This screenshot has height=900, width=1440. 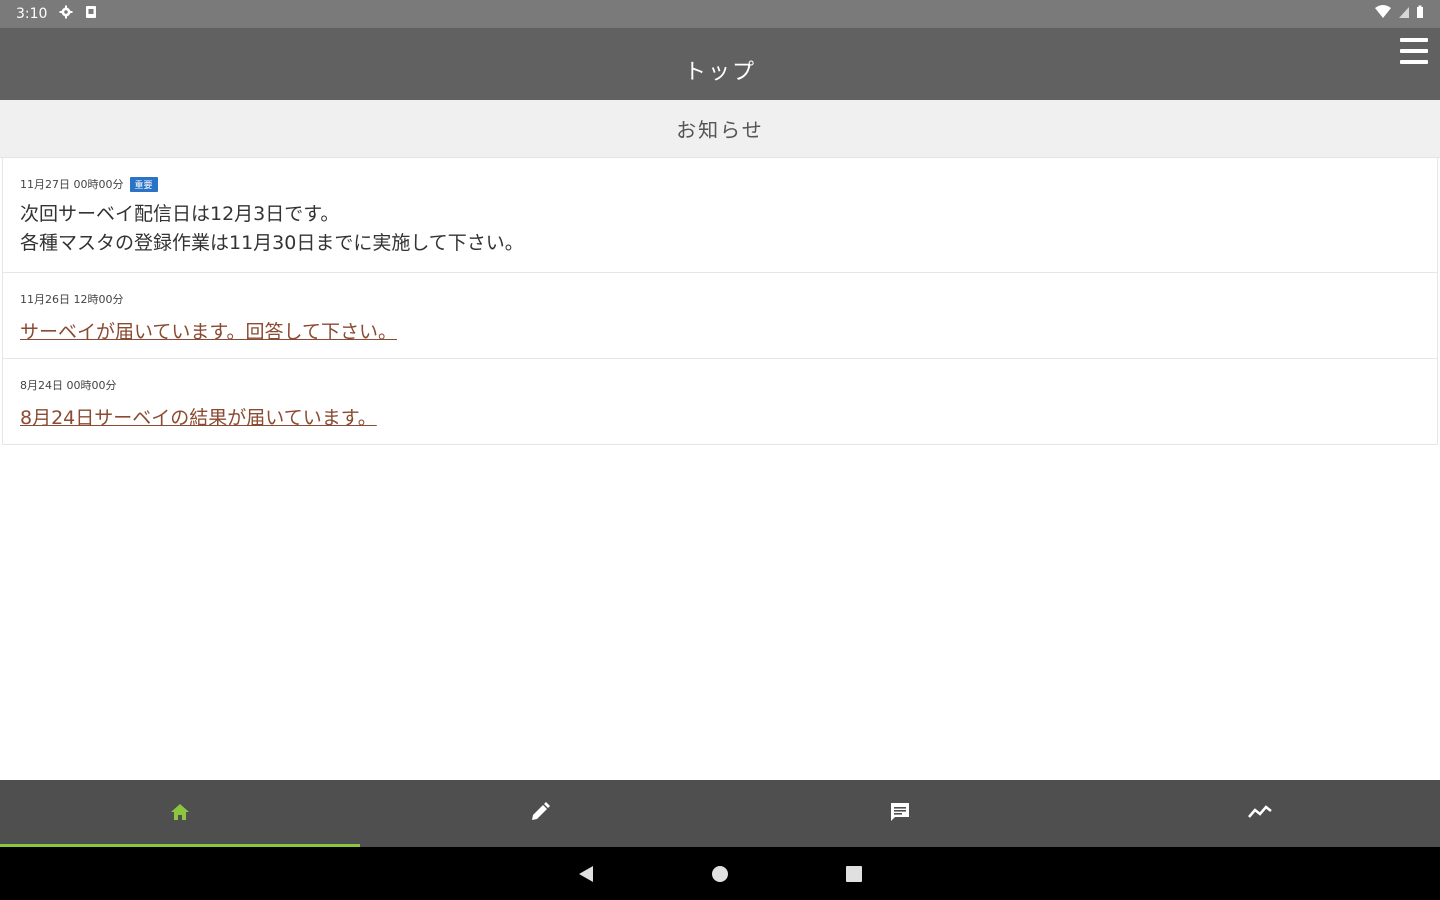 I want to click on section-title: お知らせ, so click(x=720, y=130).